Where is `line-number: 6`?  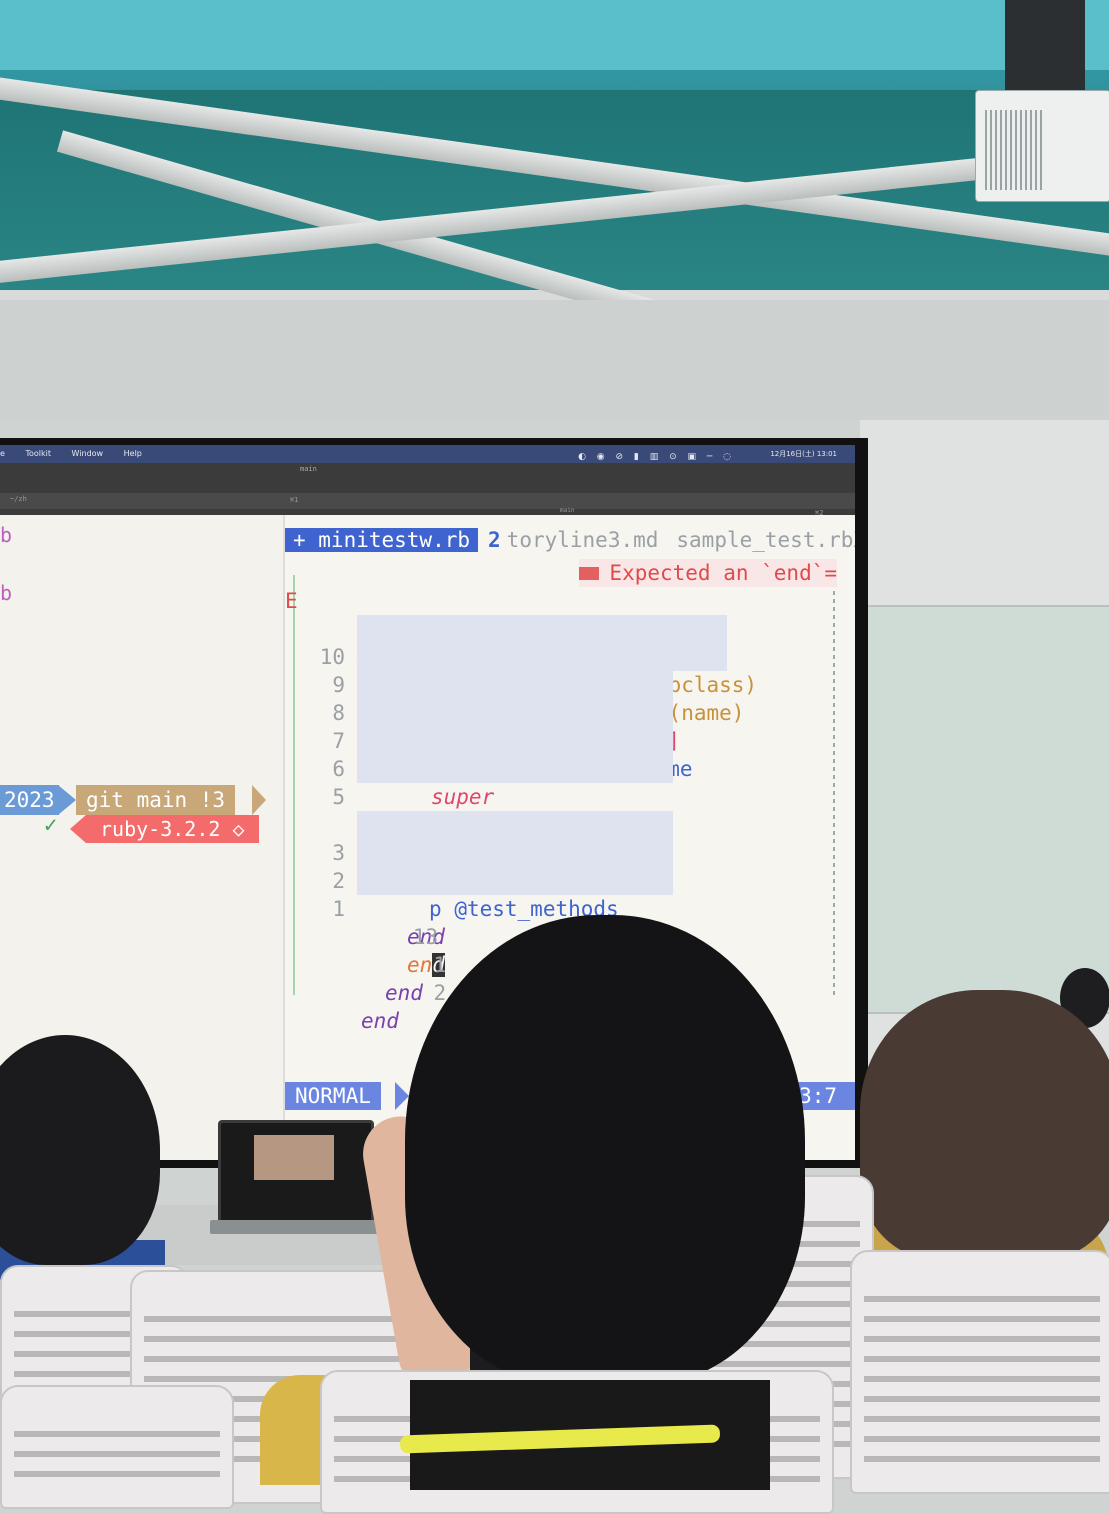 line-number: 6 is located at coordinates (338, 769).